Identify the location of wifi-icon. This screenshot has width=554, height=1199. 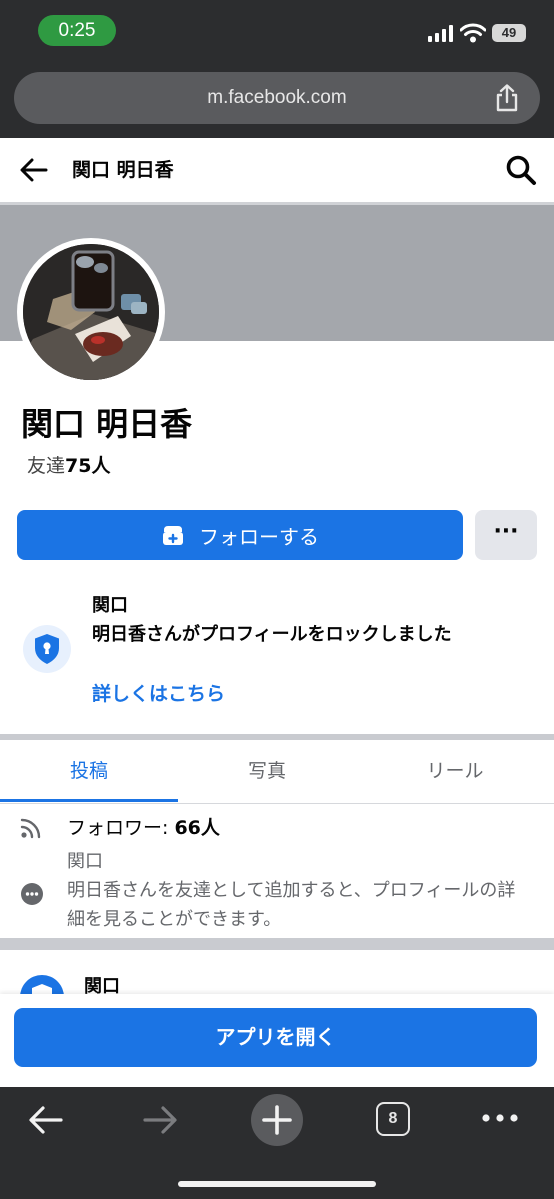
(473, 33).